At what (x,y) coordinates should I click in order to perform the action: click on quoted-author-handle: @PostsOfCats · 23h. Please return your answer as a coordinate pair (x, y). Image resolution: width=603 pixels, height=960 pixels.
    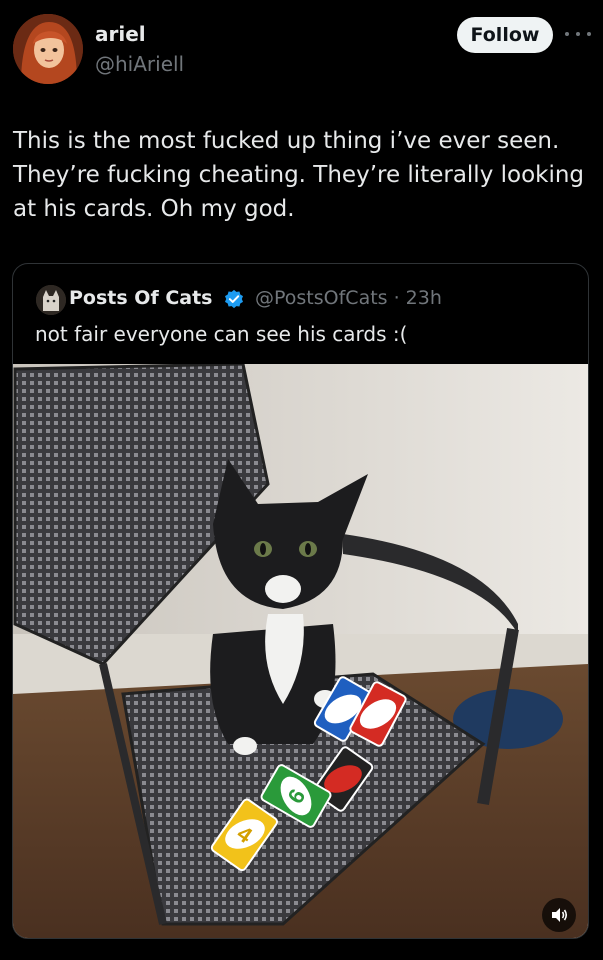
    Looking at the image, I should click on (348, 298).